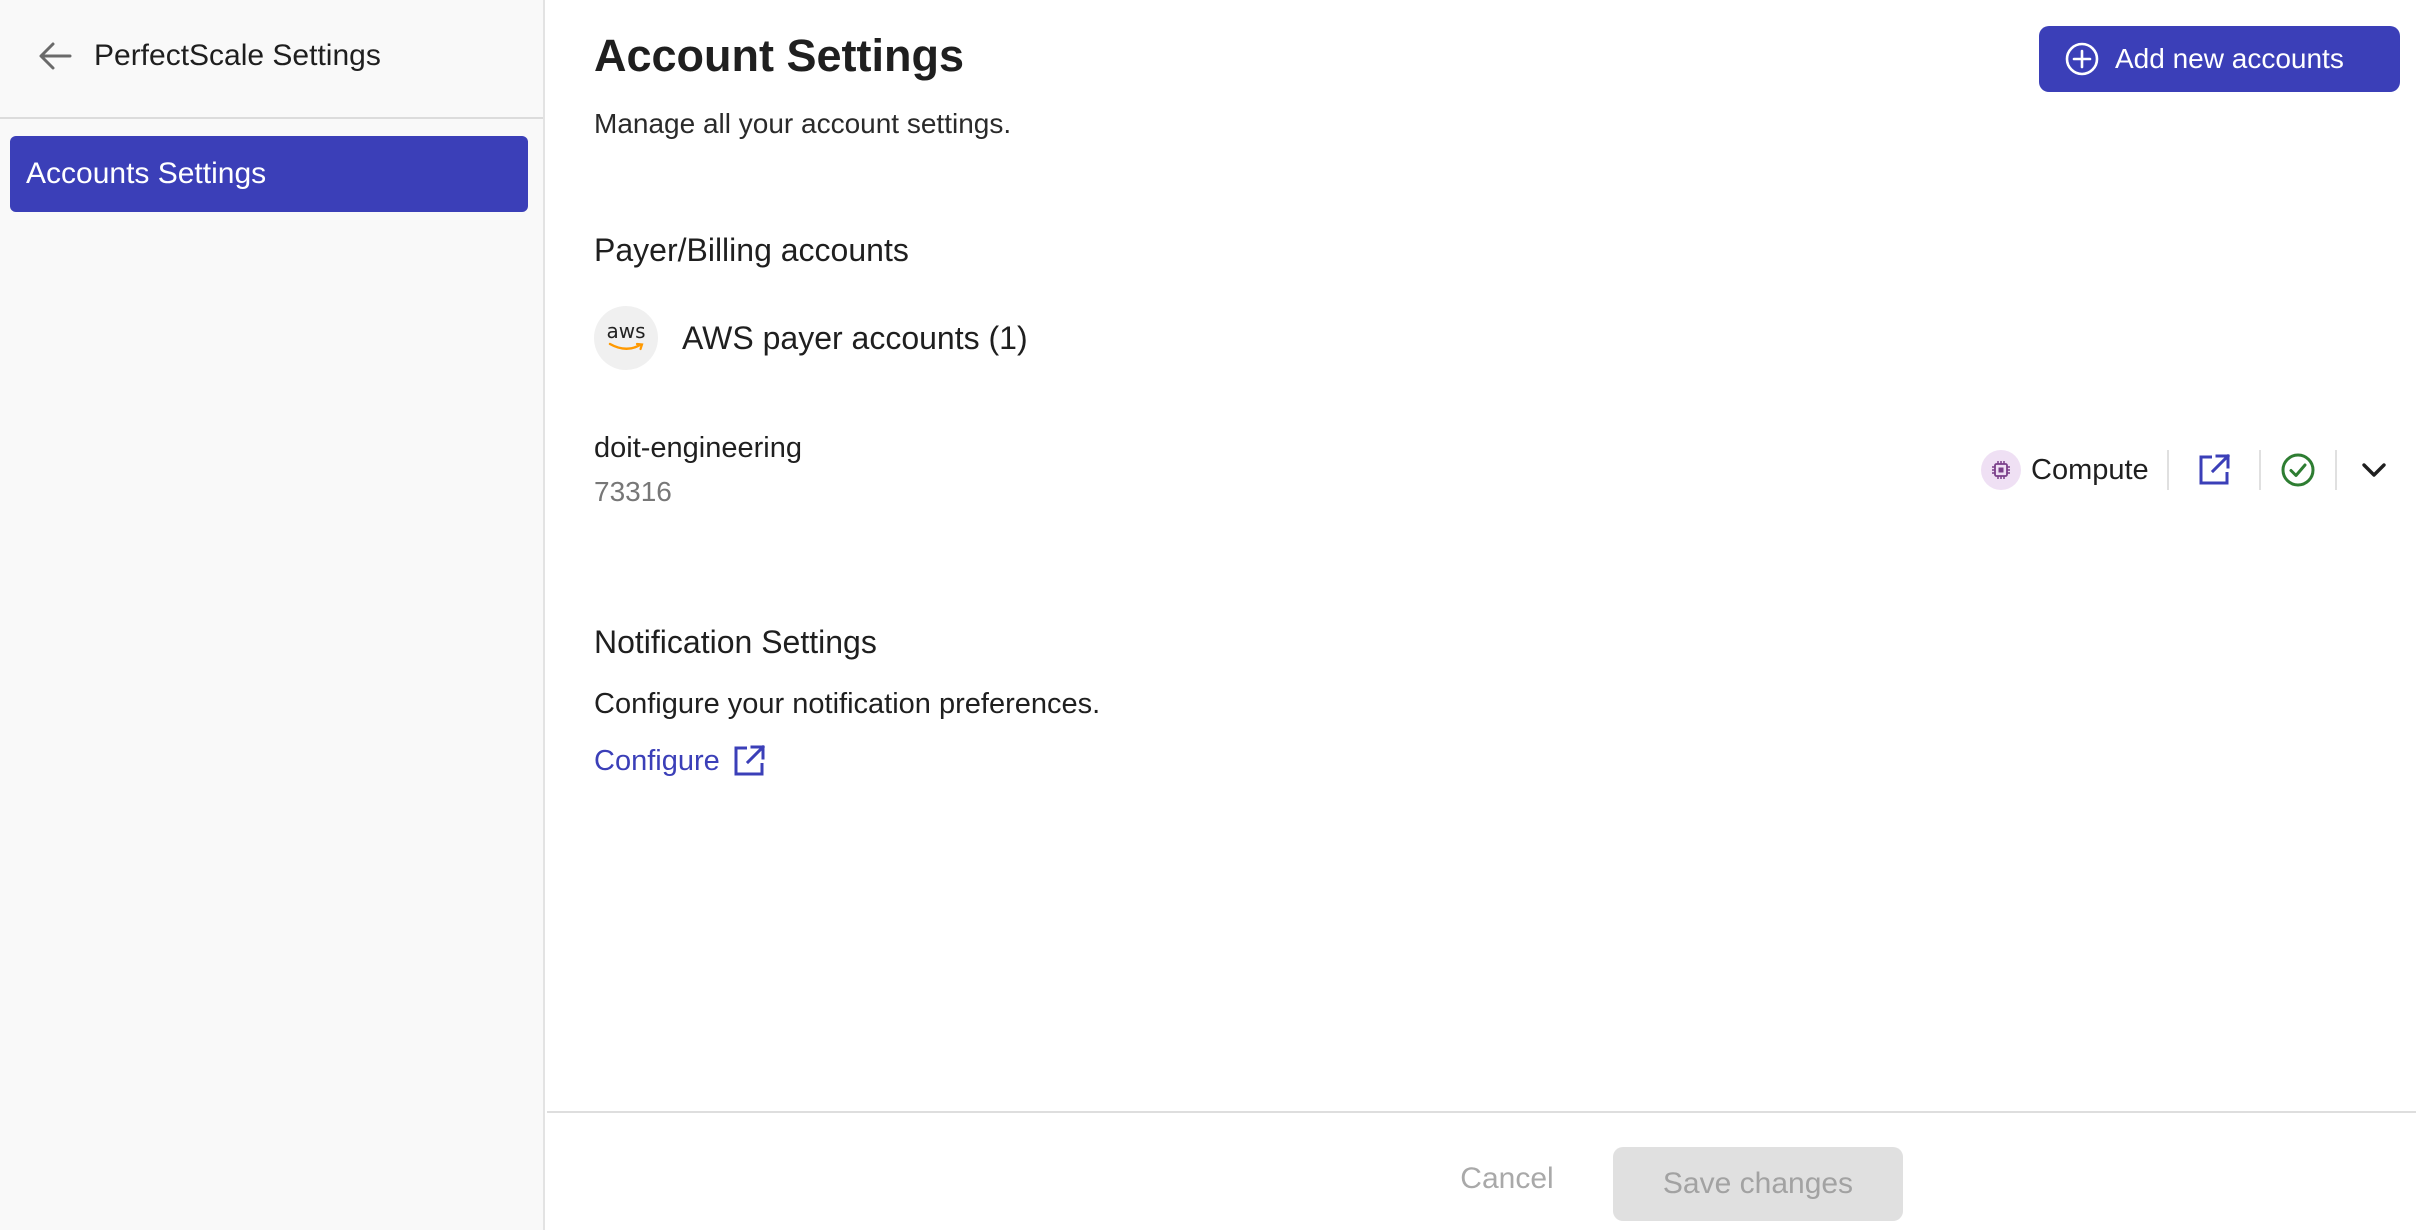  I want to click on account-actions: Compute, so click(2196, 470).